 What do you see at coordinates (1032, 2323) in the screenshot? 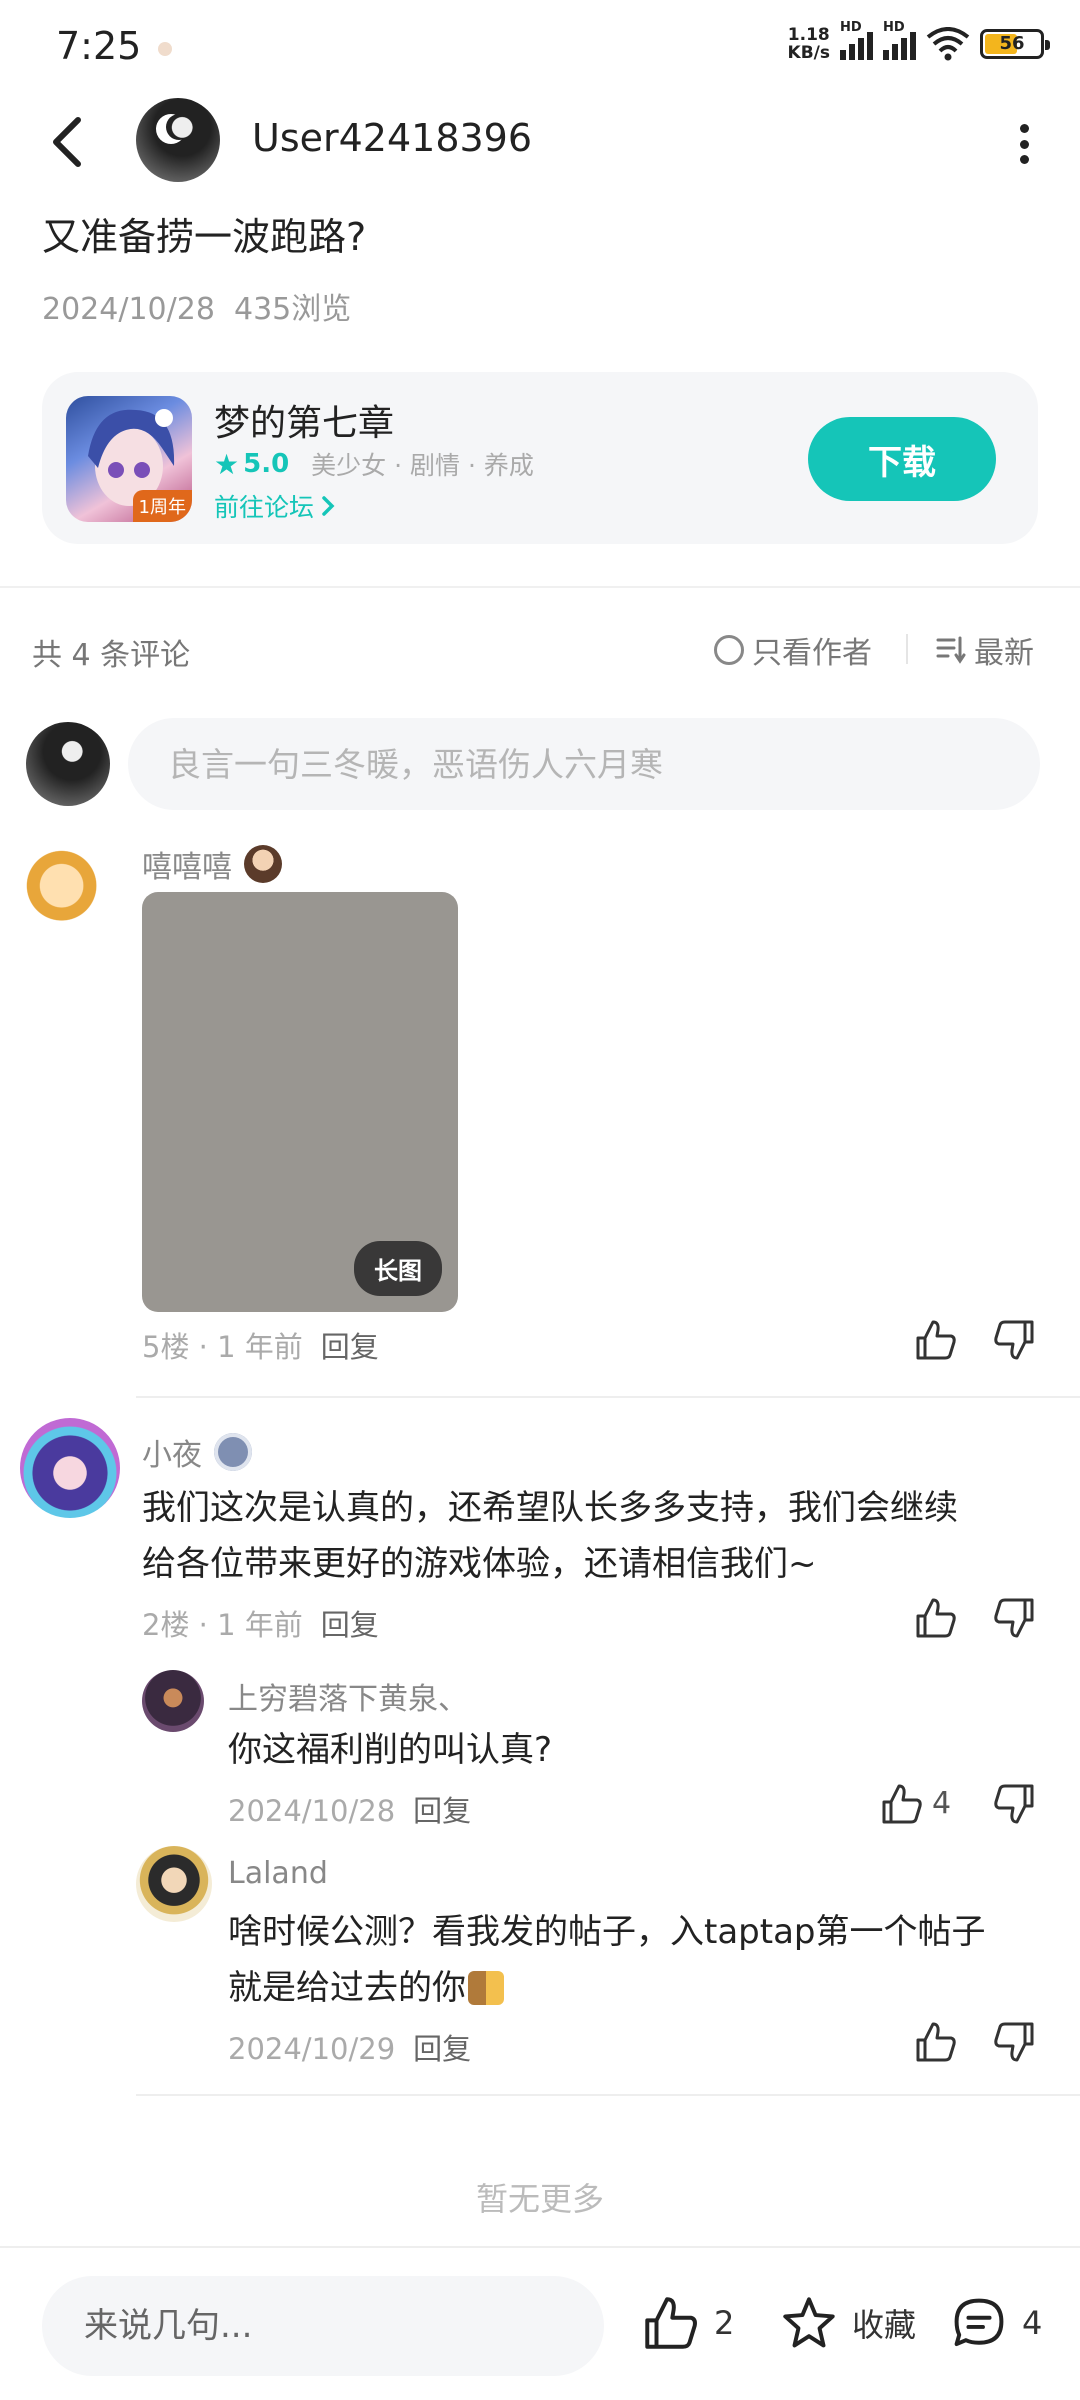
I see `comments-count: 4` at bounding box center [1032, 2323].